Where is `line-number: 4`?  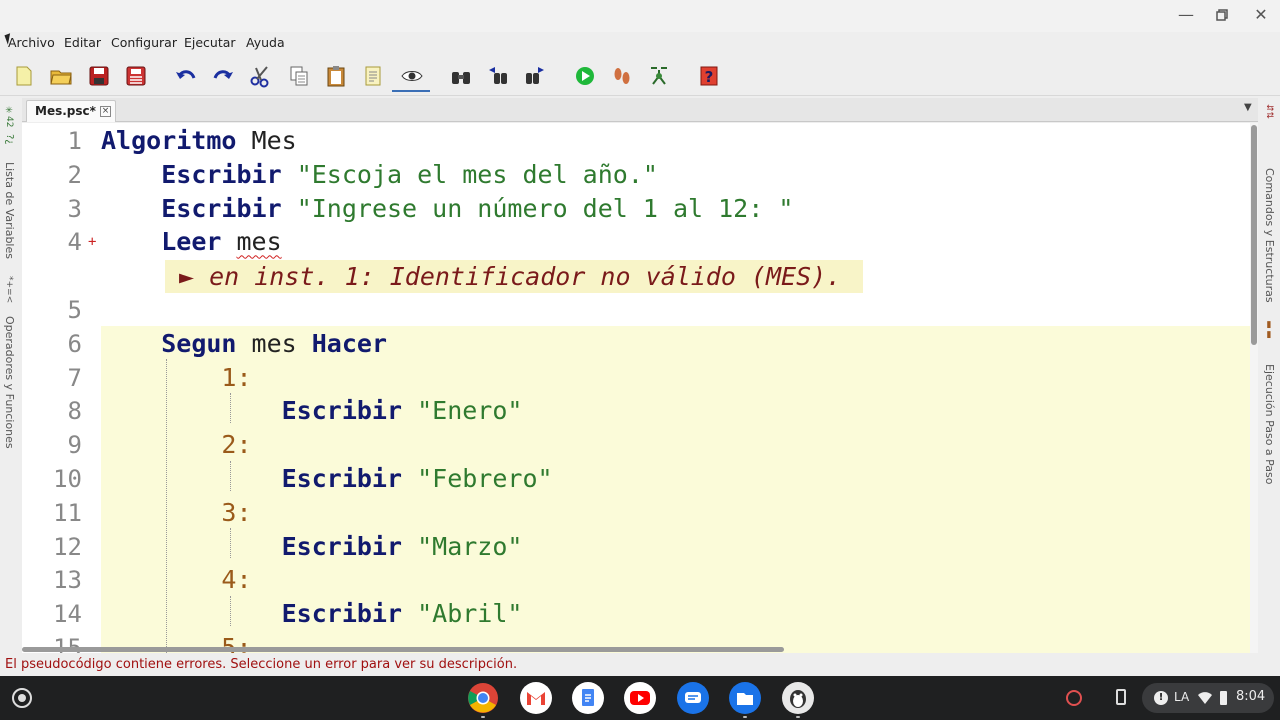
line-number: 4 is located at coordinates (74, 242).